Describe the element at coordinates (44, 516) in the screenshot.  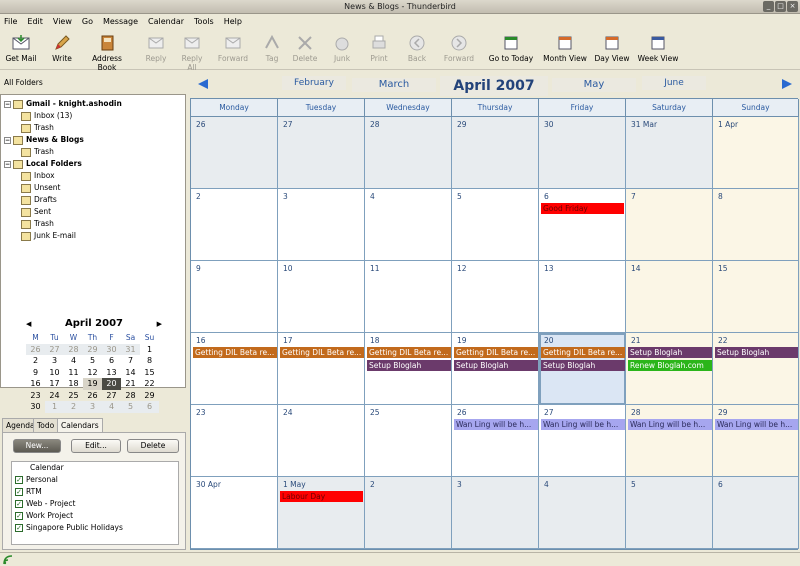
I see `calendar-item-work-project: ✓ Work Project` at that location.